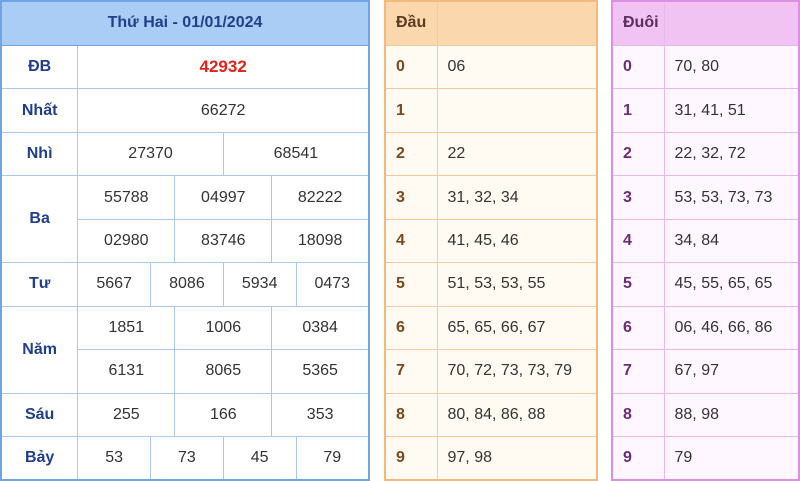  Describe the element at coordinates (517, 371) in the screenshot. I see `values-cell: 70, 72, 73, 73, 79` at that location.